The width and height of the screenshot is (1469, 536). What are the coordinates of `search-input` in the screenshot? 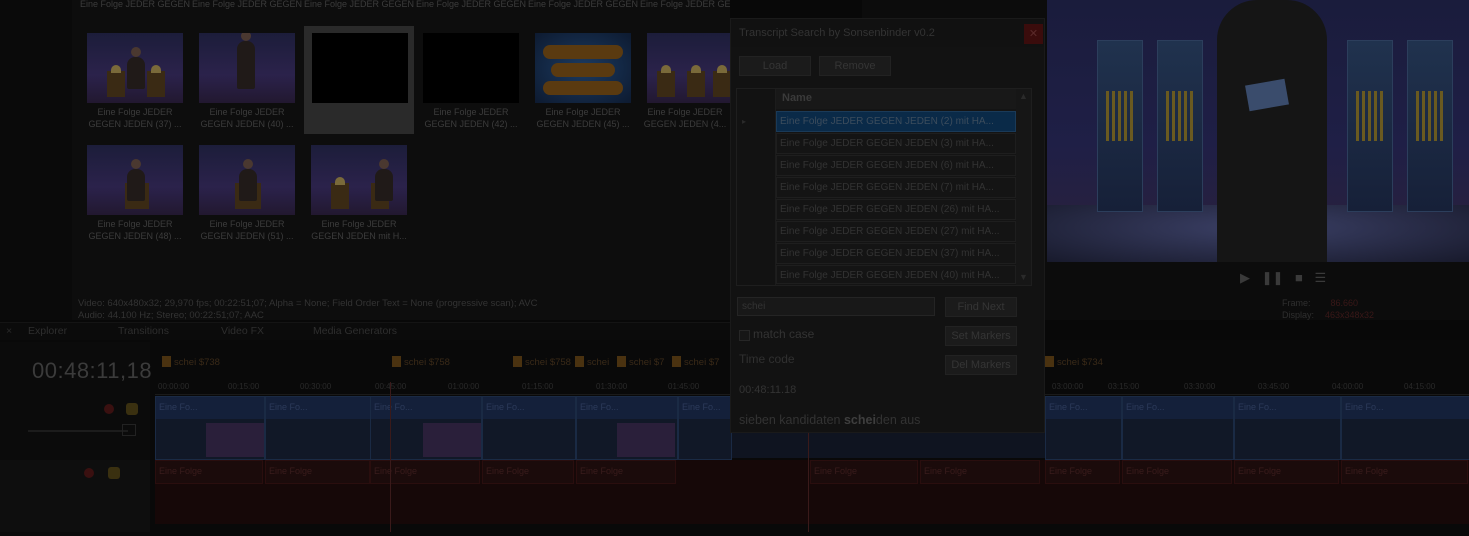 It's located at (836, 306).